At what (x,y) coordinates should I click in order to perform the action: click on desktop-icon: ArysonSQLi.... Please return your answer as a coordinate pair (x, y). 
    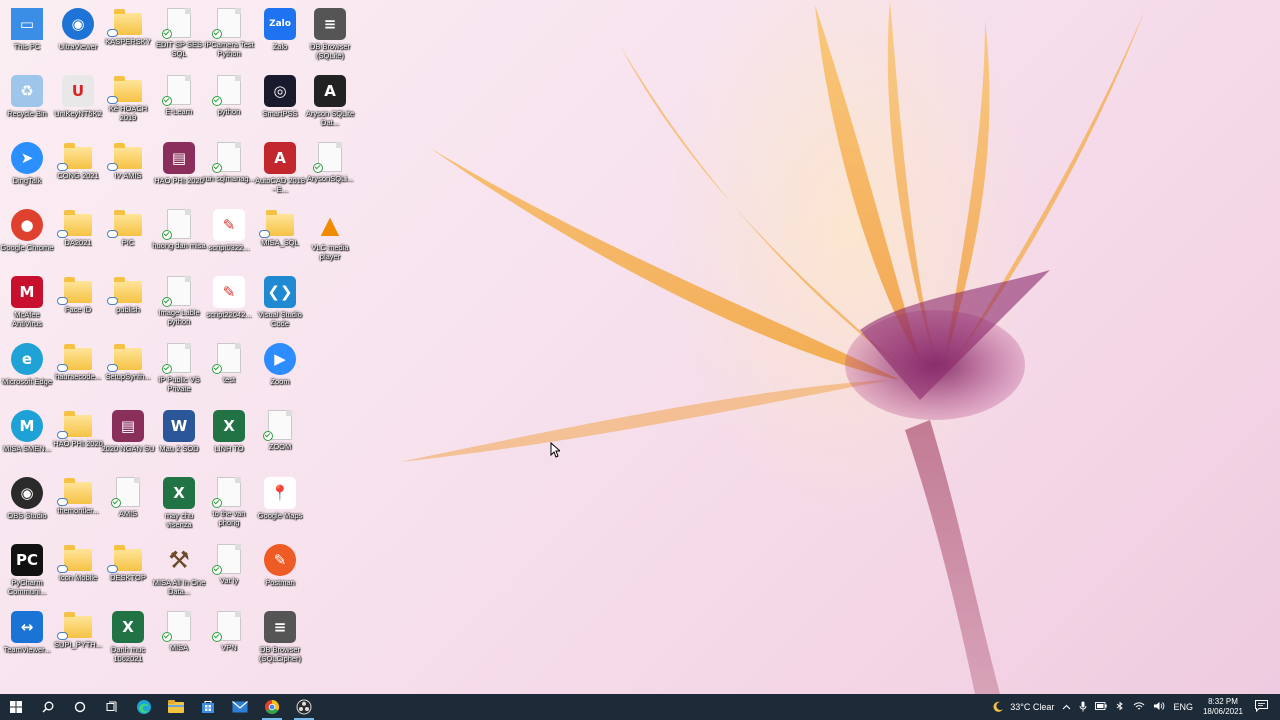
    Looking at the image, I should click on (330, 171).